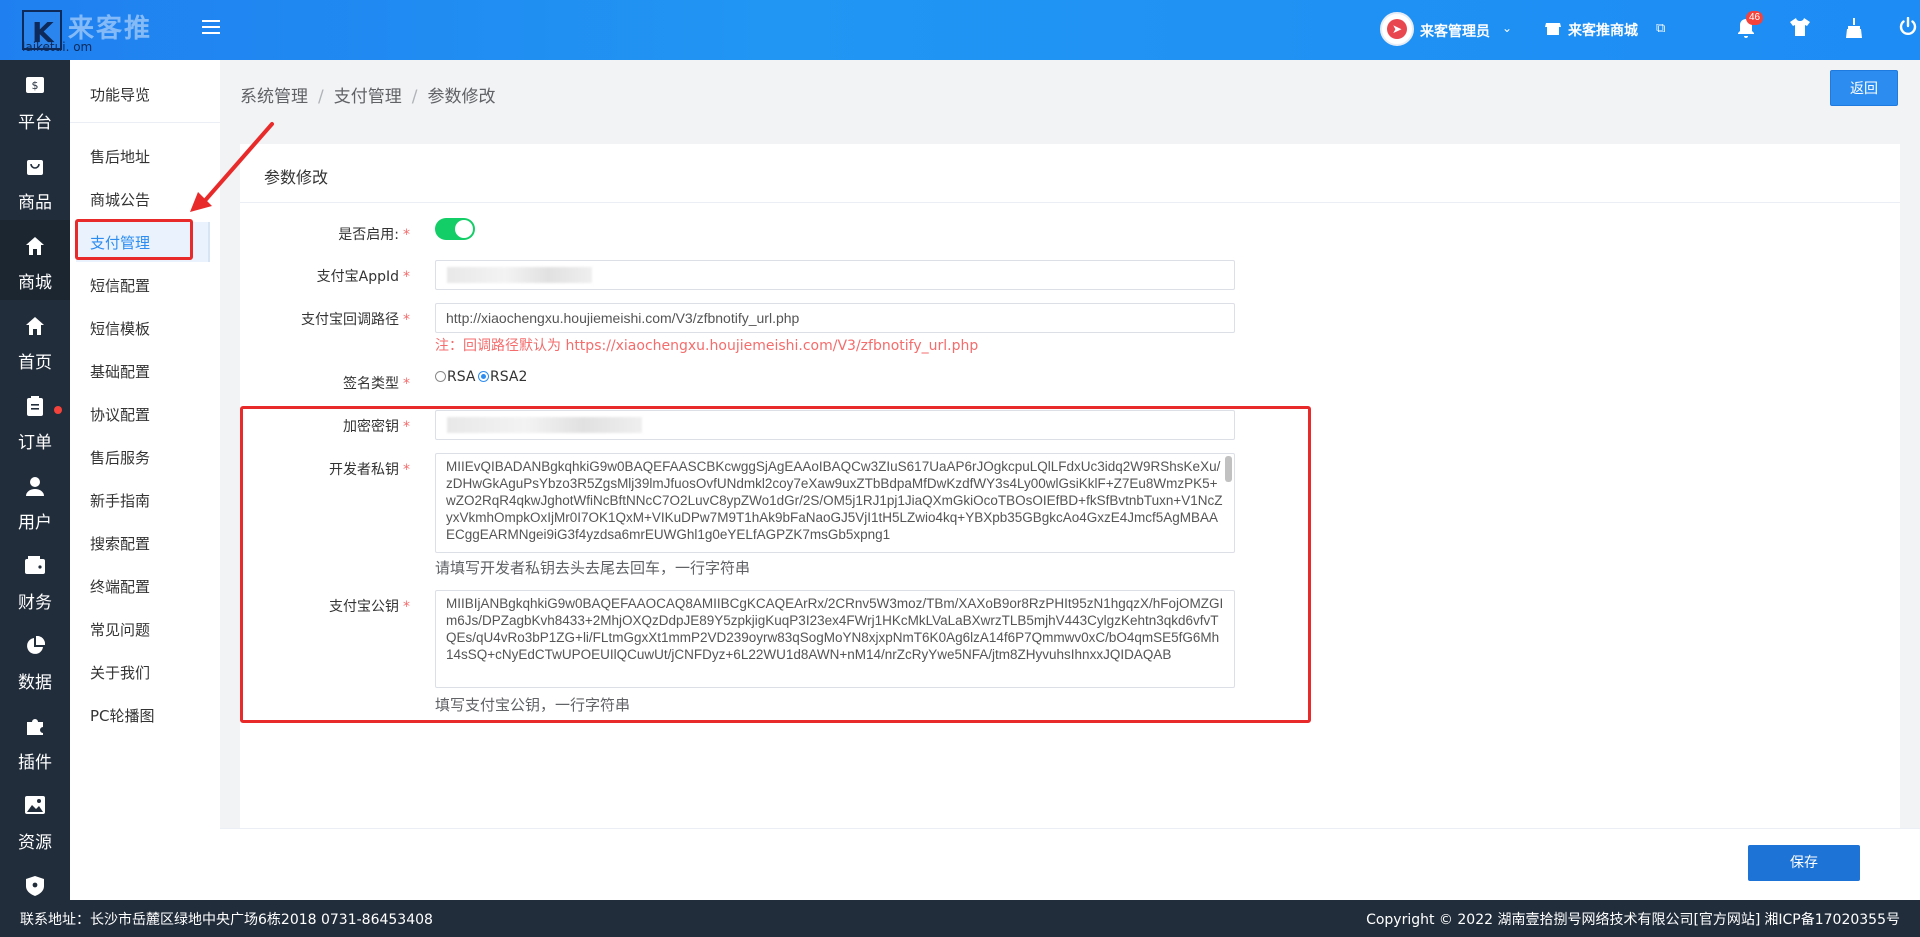  I want to click on breadcrumb-item: 支付管理, so click(368, 97).